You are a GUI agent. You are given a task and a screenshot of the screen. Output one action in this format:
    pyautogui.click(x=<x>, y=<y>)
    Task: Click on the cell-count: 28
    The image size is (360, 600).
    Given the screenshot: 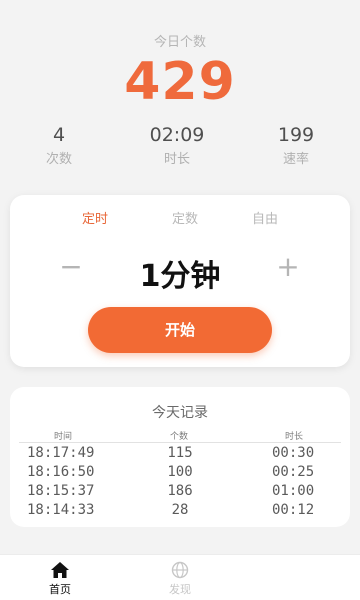 What is the action you would take?
    pyautogui.click(x=180, y=510)
    